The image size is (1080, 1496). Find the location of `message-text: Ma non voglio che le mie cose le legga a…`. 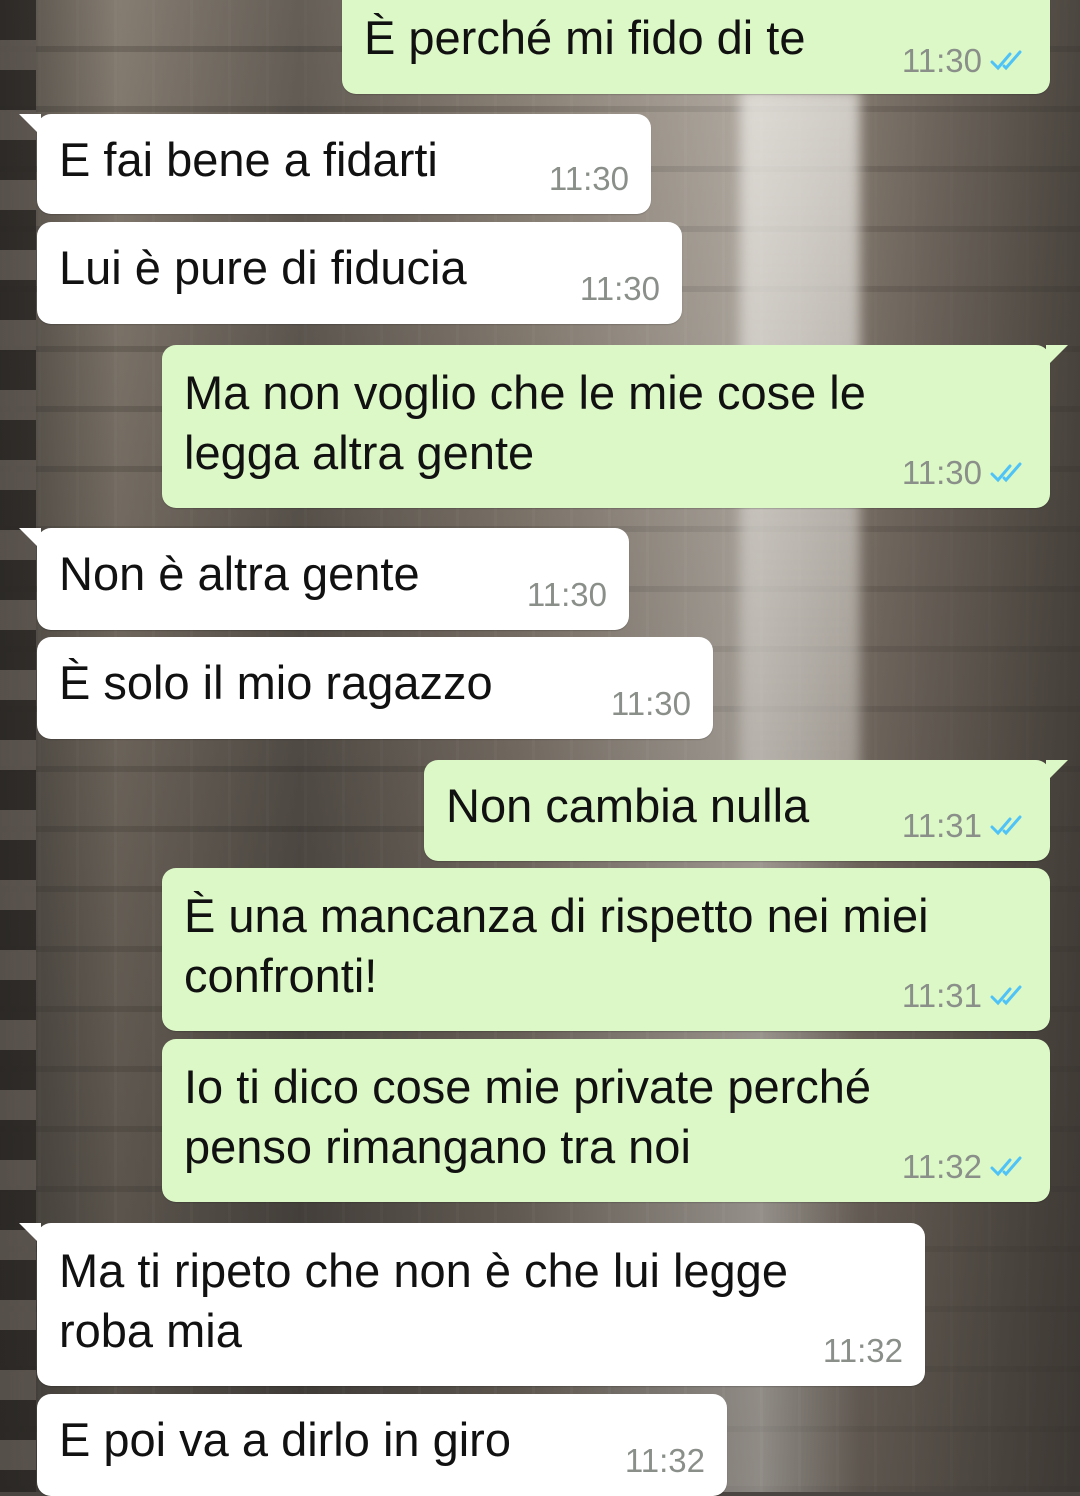

message-text: Ma non voglio che le mie cose le legga a… is located at coordinates (531, 422).